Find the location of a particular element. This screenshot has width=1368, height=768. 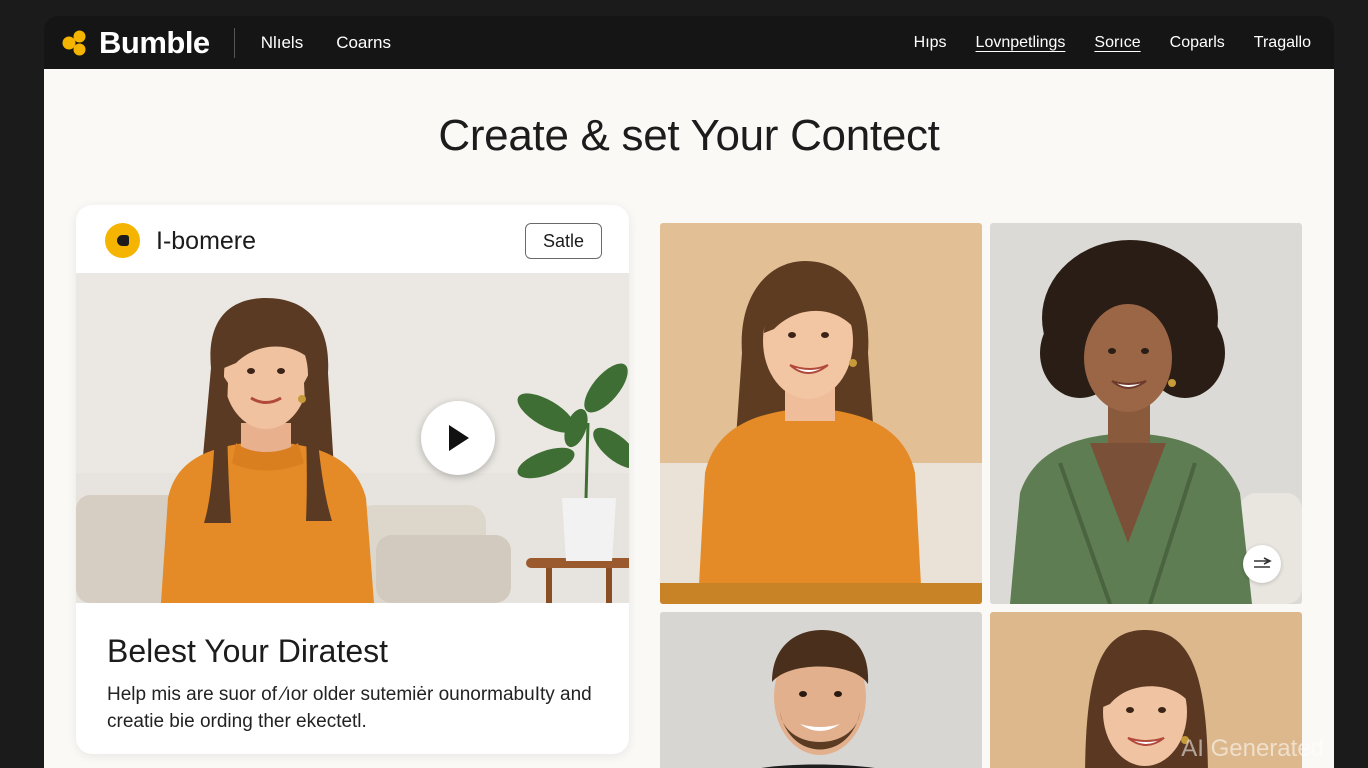

header-divider is located at coordinates (234, 42).